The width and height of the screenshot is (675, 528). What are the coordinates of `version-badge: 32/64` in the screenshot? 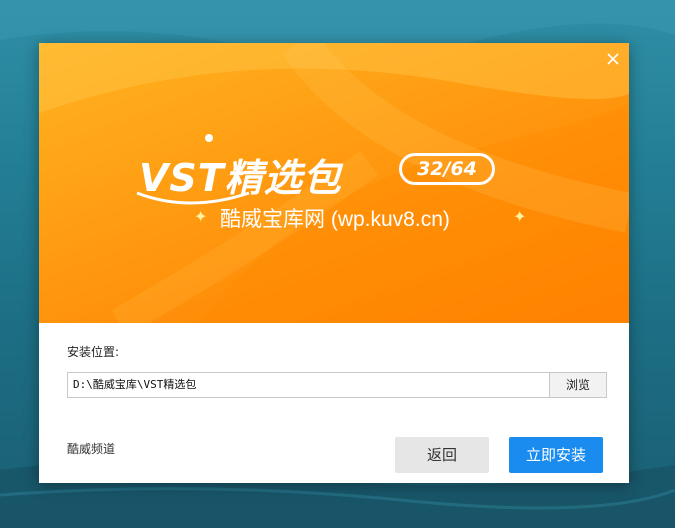 It's located at (447, 169).